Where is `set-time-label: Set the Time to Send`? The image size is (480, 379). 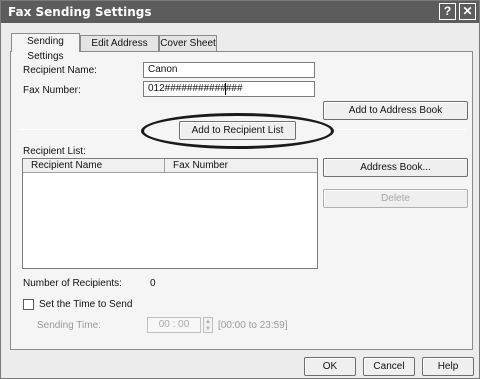 set-time-label: Set the Time to Send is located at coordinates (85, 304).